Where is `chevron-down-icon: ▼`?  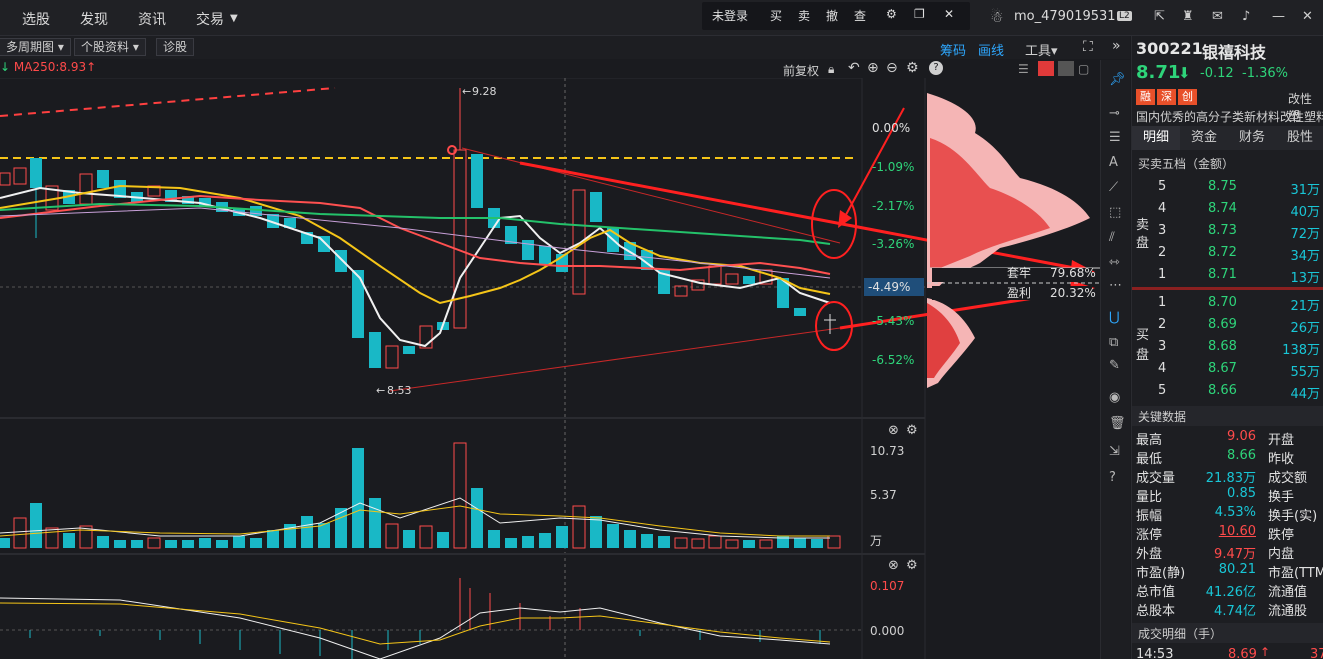 chevron-down-icon: ▼ is located at coordinates (234, 18).